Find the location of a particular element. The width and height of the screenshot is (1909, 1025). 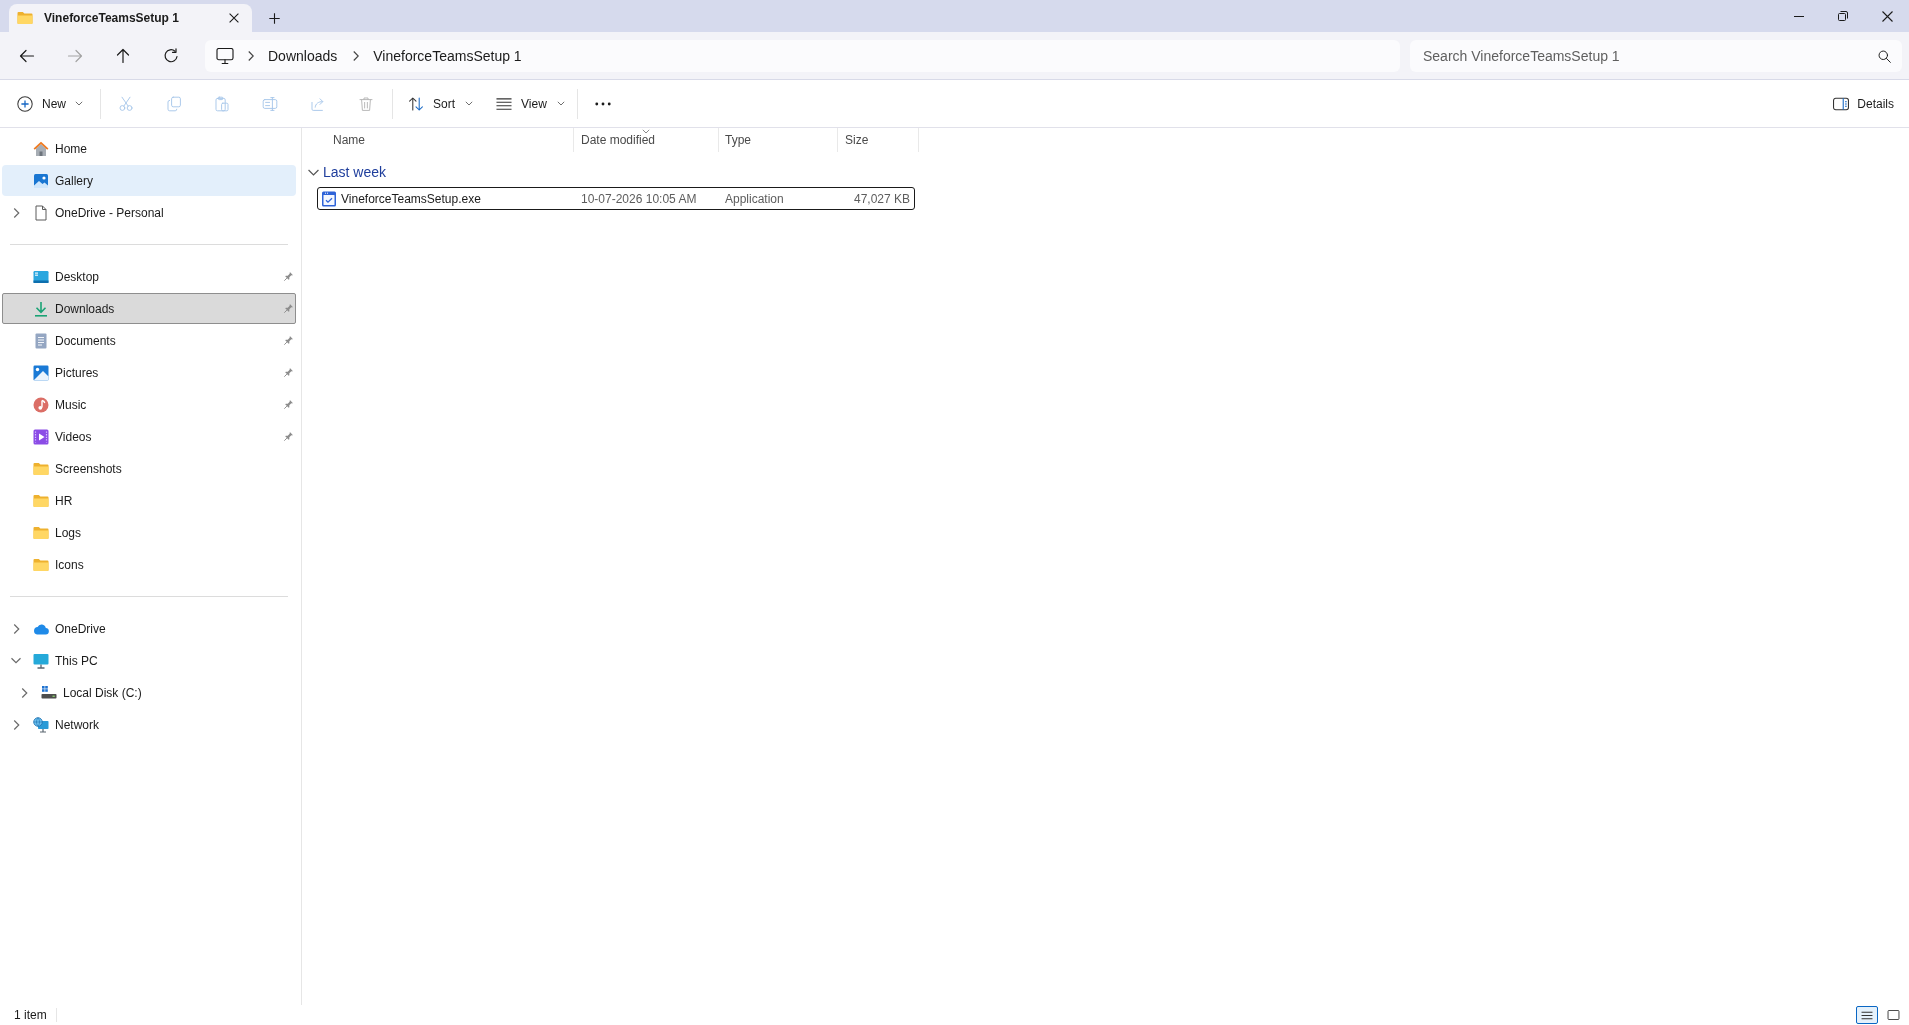

rectangle-icon is located at coordinates (1893, 1015).